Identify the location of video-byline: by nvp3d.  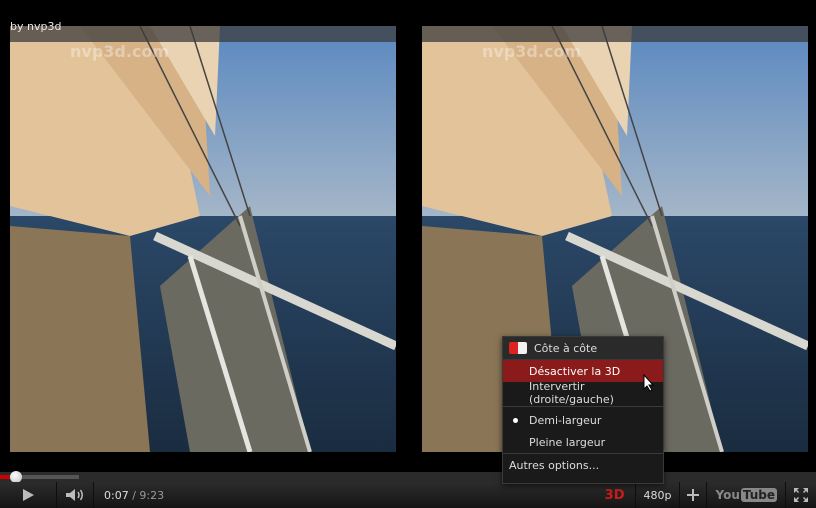
(36, 26).